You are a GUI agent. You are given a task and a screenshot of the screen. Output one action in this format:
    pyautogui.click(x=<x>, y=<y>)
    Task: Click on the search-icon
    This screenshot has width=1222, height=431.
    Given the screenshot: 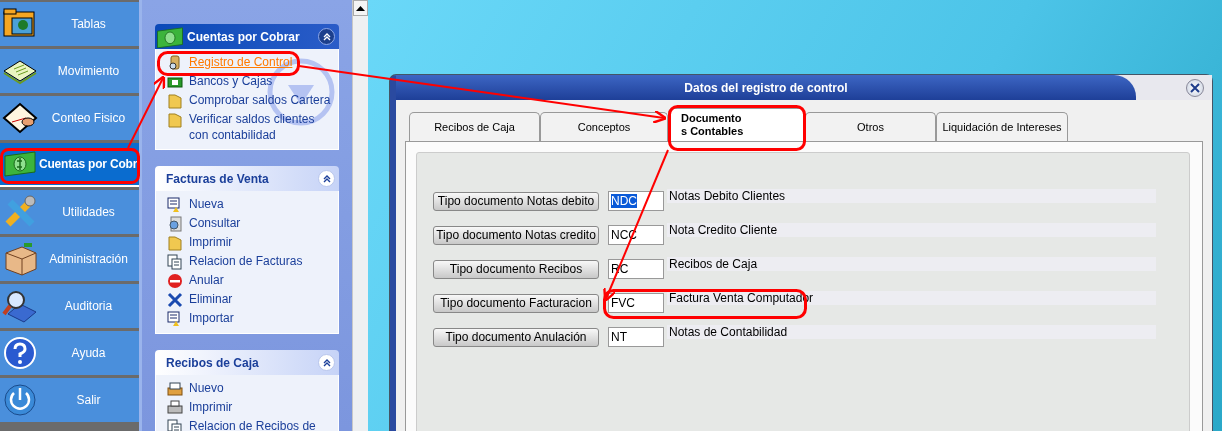 What is the action you would take?
    pyautogui.click(x=175, y=63)
    